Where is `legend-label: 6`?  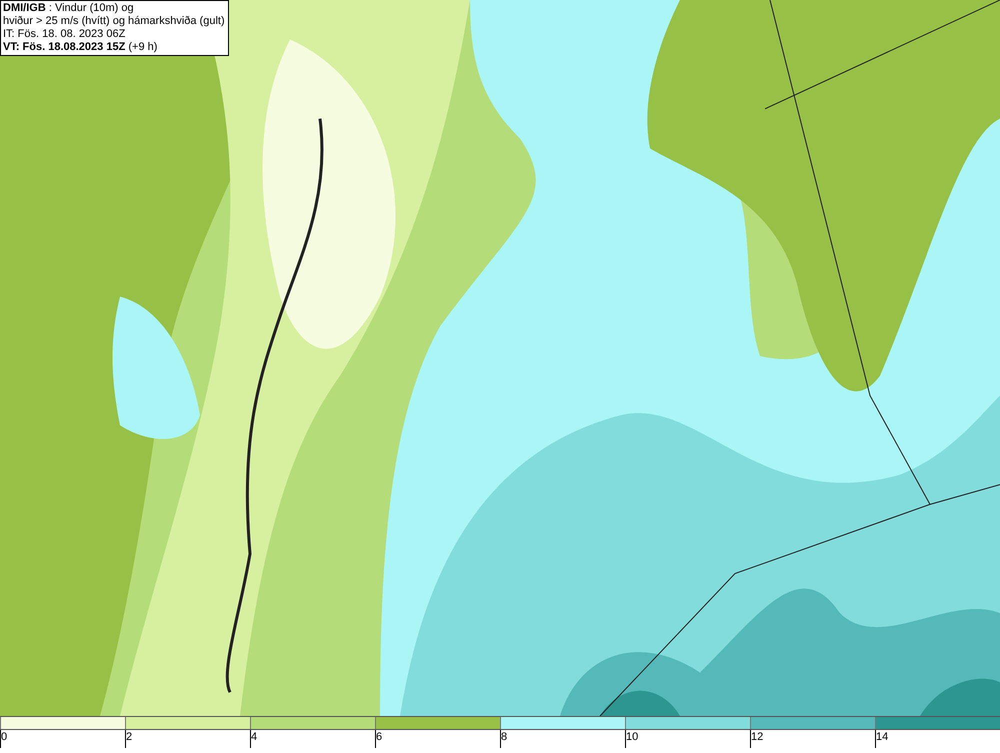 legend-label: 6 is located at coordinates (379, 737).